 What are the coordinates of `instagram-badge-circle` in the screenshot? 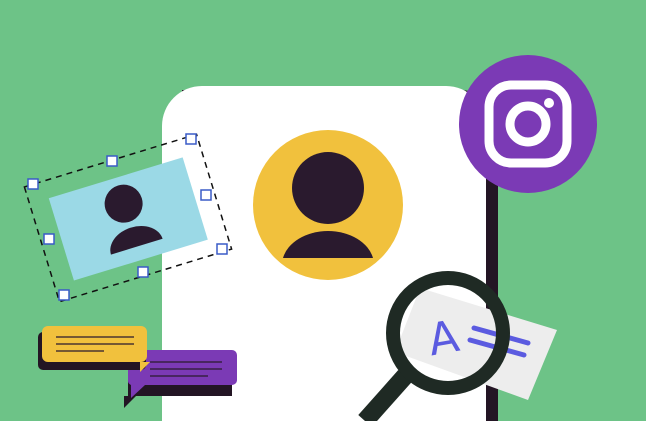 It's located at (528, 124).